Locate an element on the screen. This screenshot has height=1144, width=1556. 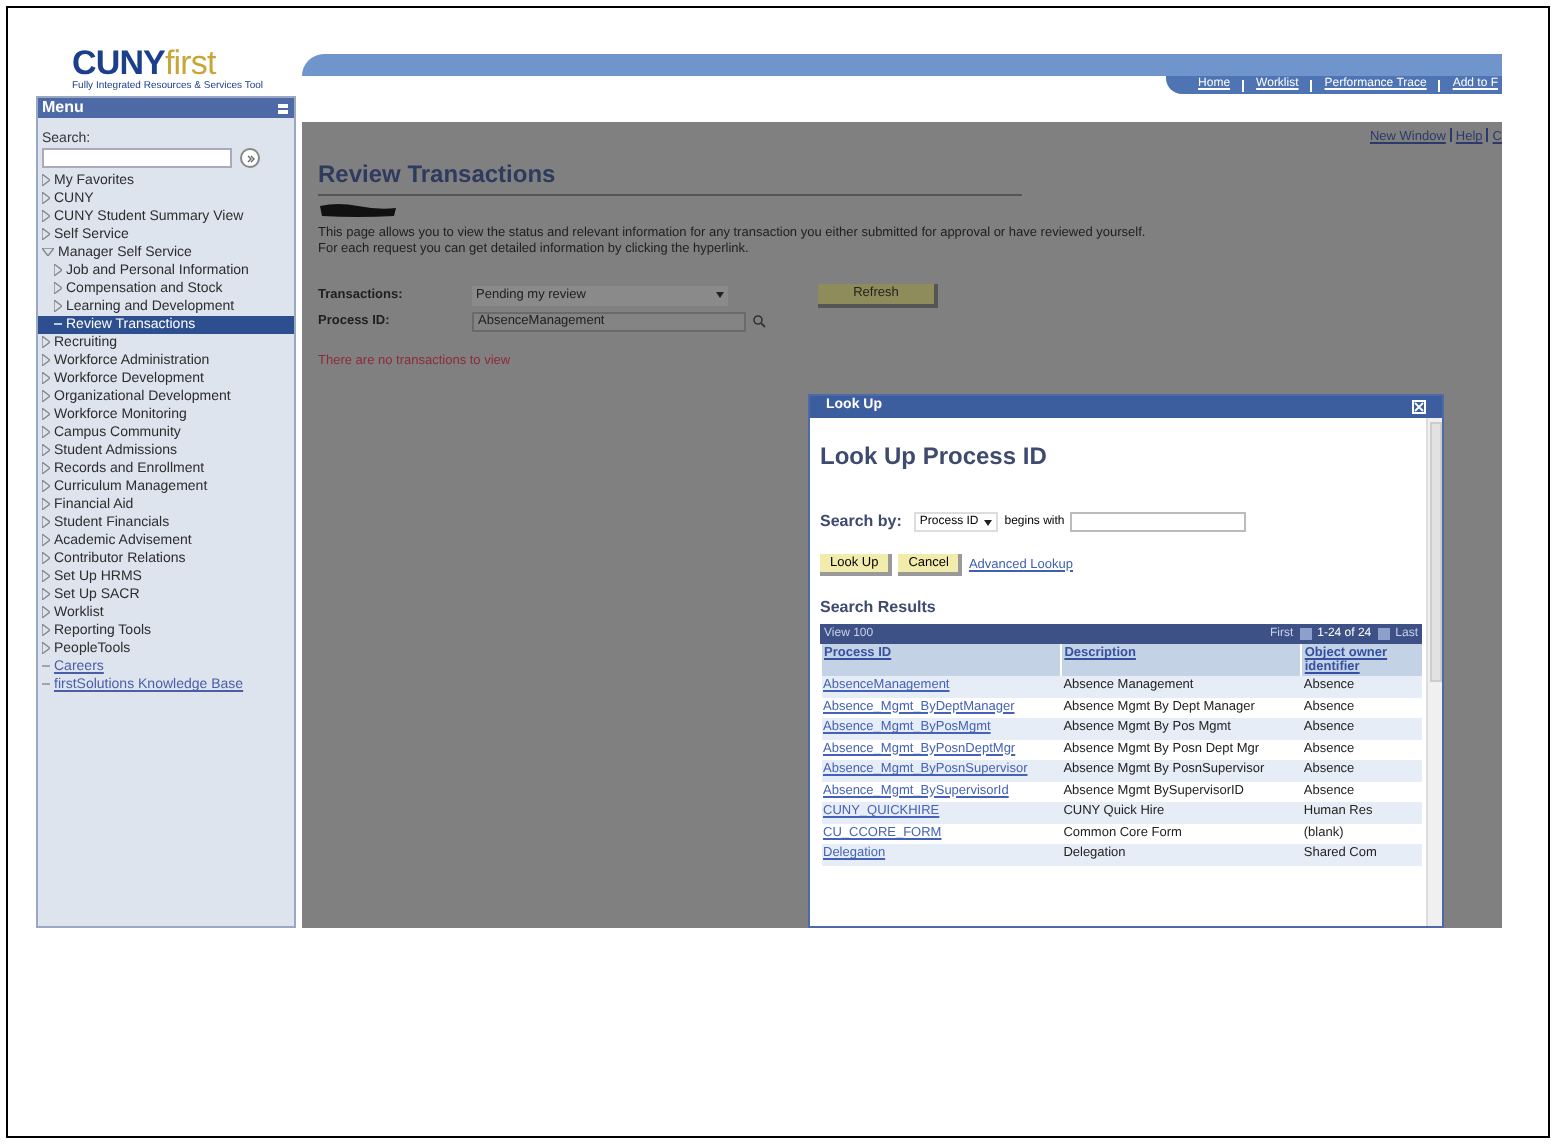
scrollbar is located at coordinates (1434, 672).